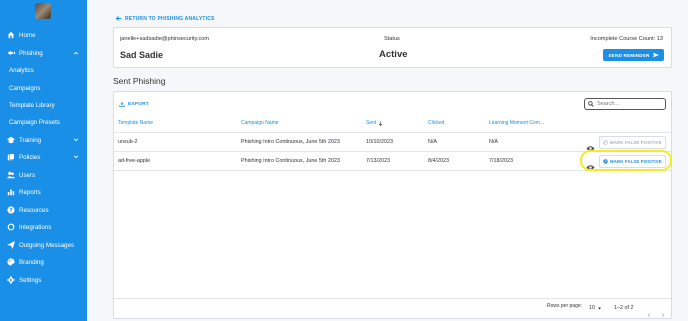 The height and width of the screenshot is (321, 688). Describe the element at coordinates (43, 35) in the screenshot. I see `sidebar-item-home: Home` at that location.